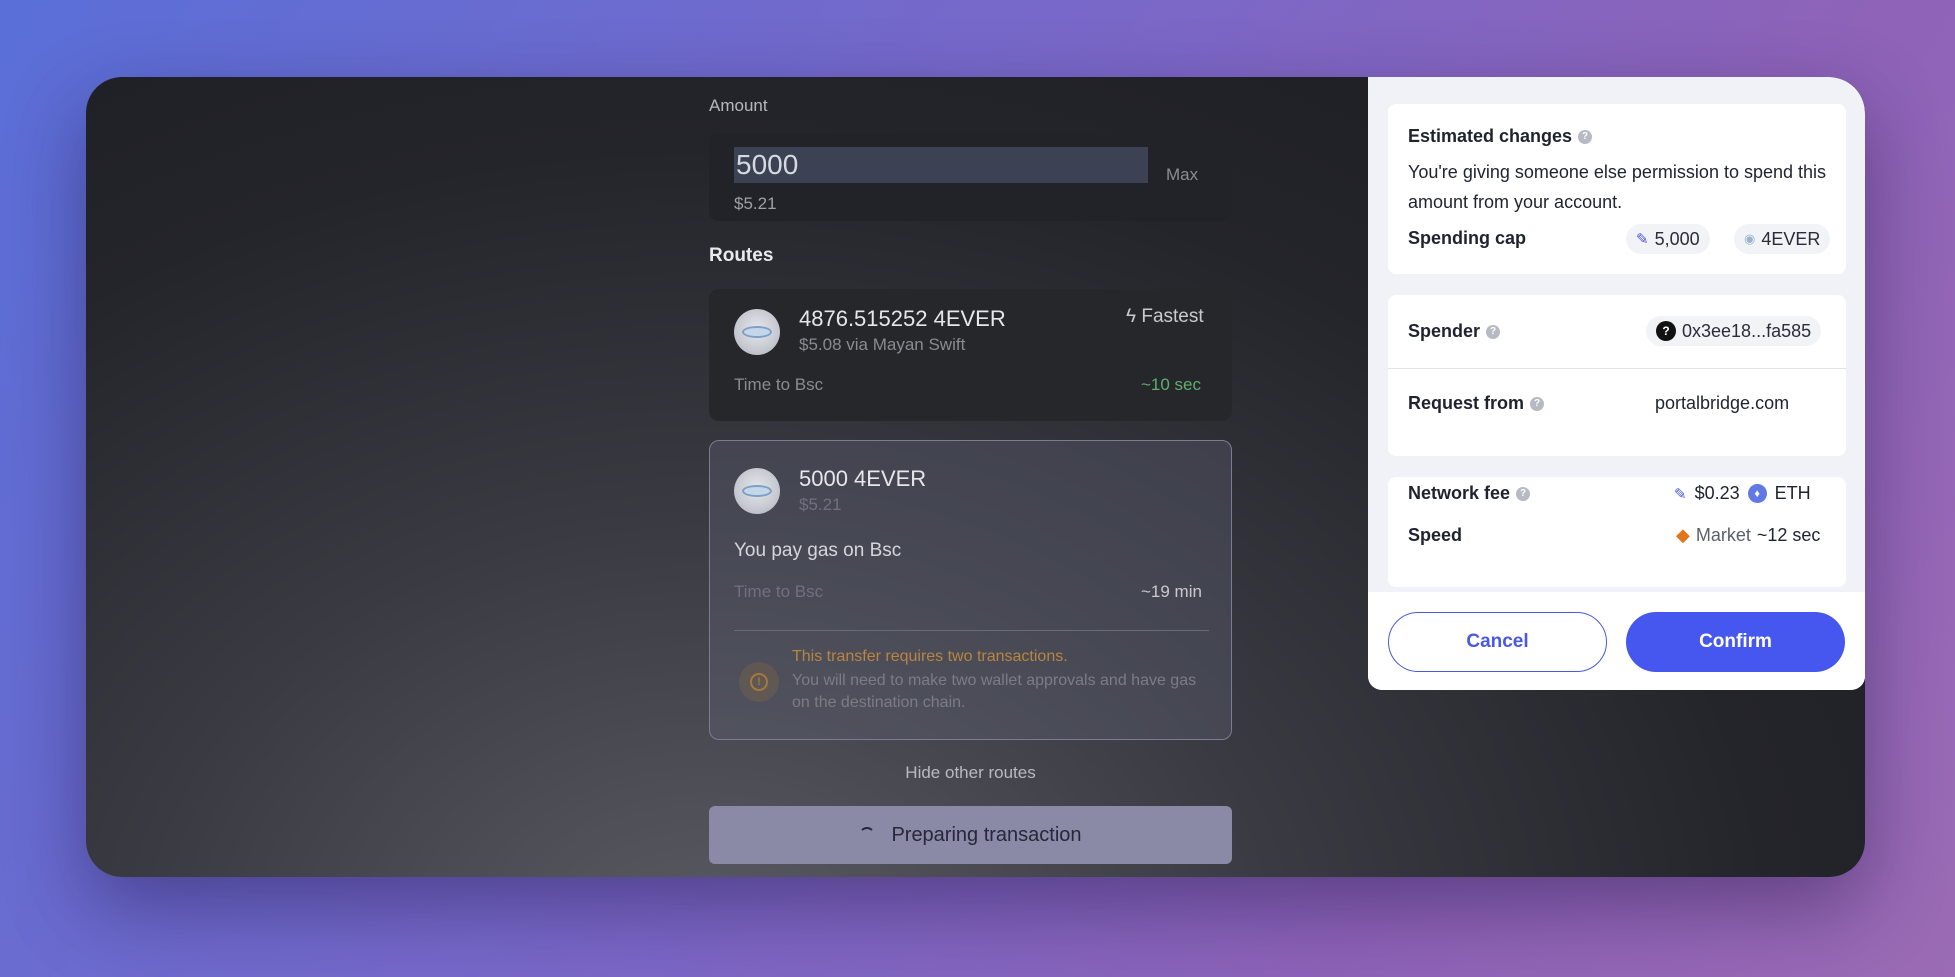 The height and width of the screenshot is (977, 1955). I want to click on pay-gas-note: You pay gas on Bsc, so click(818, 550).